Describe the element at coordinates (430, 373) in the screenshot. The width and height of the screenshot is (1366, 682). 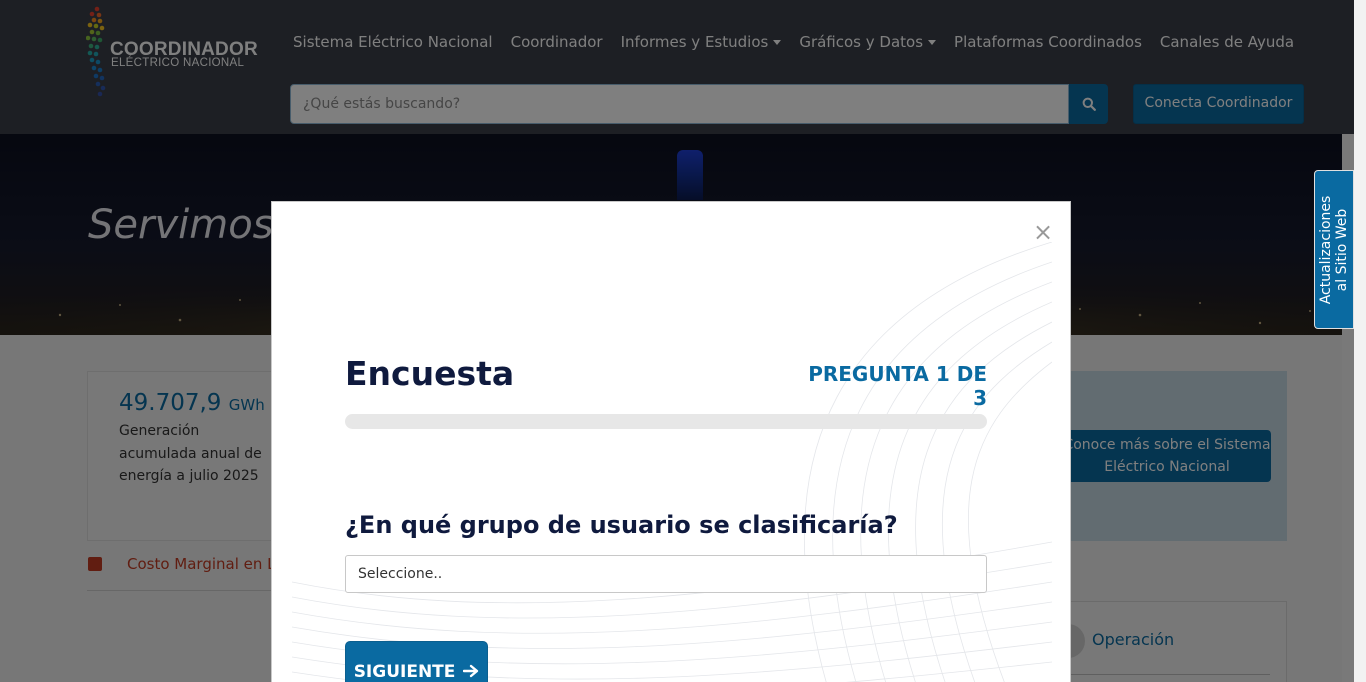
I see `modal-title: Encuesta` at that location.